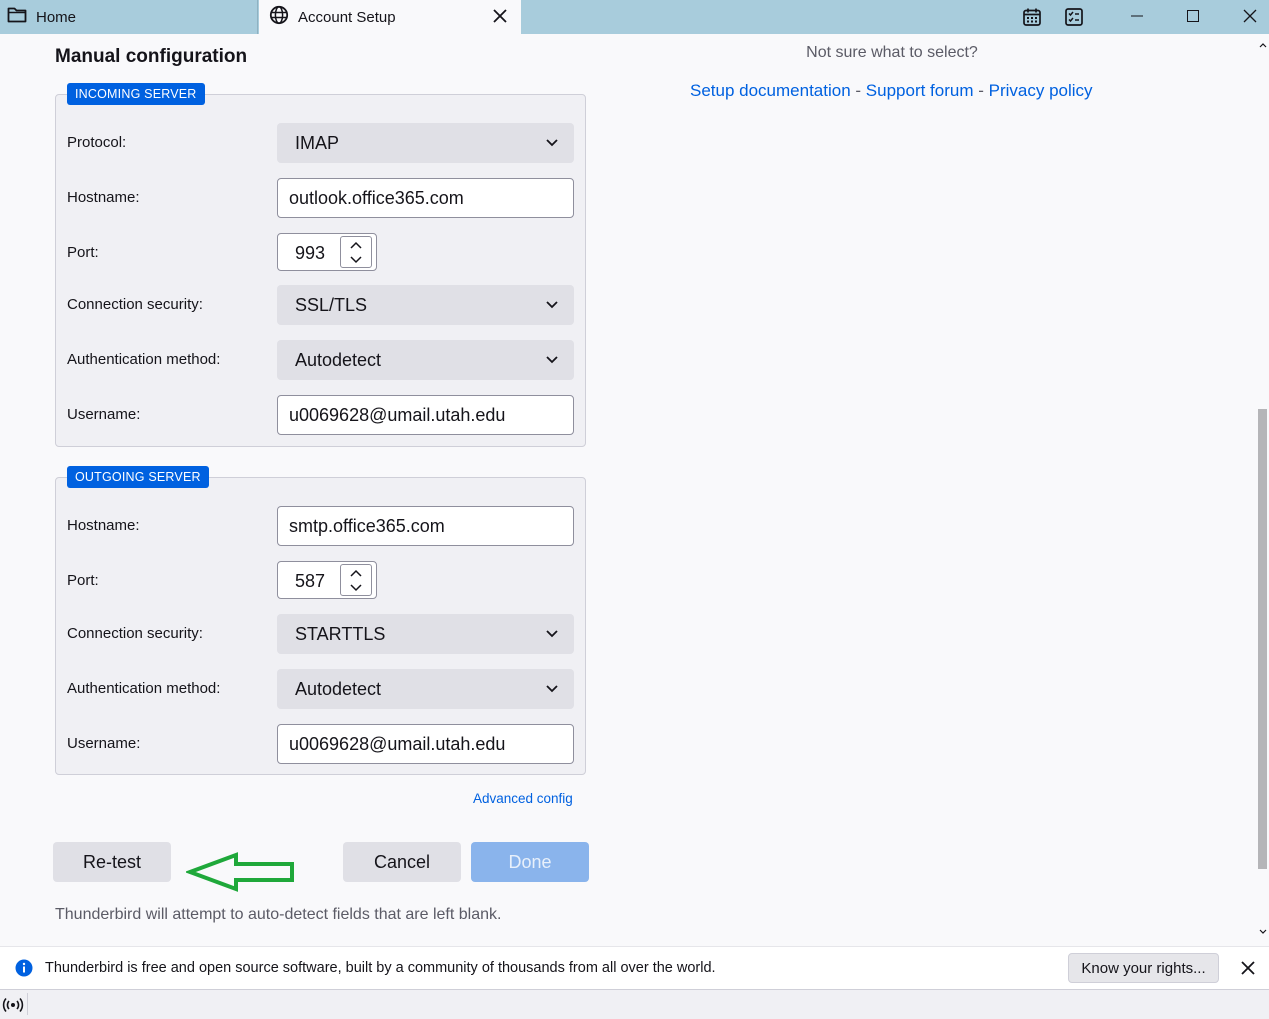 This screenshot has height=1019, width=1269. Describe the element at coordinates (138, 477) in the screenshot. I see `outgoing-server-legend: OUTGOING SERVER` at that location.